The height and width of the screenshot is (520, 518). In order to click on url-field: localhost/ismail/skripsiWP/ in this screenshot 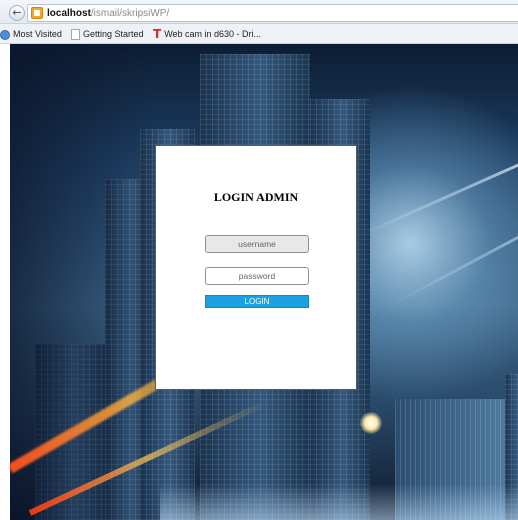, I will do `click(272, 13)`.